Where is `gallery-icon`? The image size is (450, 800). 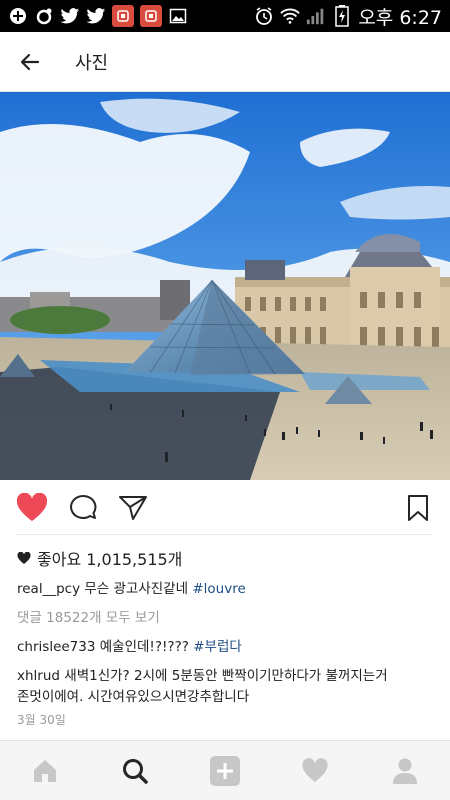 gallery-icon is located at coordinates (178, 16).